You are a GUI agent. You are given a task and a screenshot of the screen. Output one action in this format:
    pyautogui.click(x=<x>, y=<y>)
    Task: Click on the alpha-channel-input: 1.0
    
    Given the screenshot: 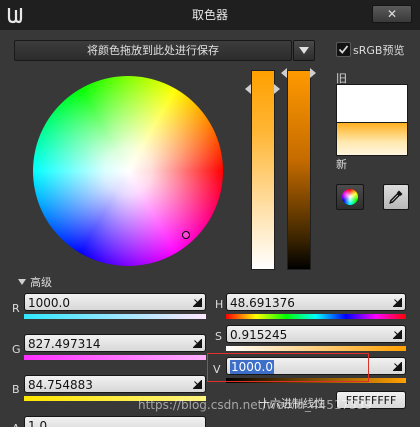 What is the action you would take?
    pyautogui.click(x=115, y=421)
    